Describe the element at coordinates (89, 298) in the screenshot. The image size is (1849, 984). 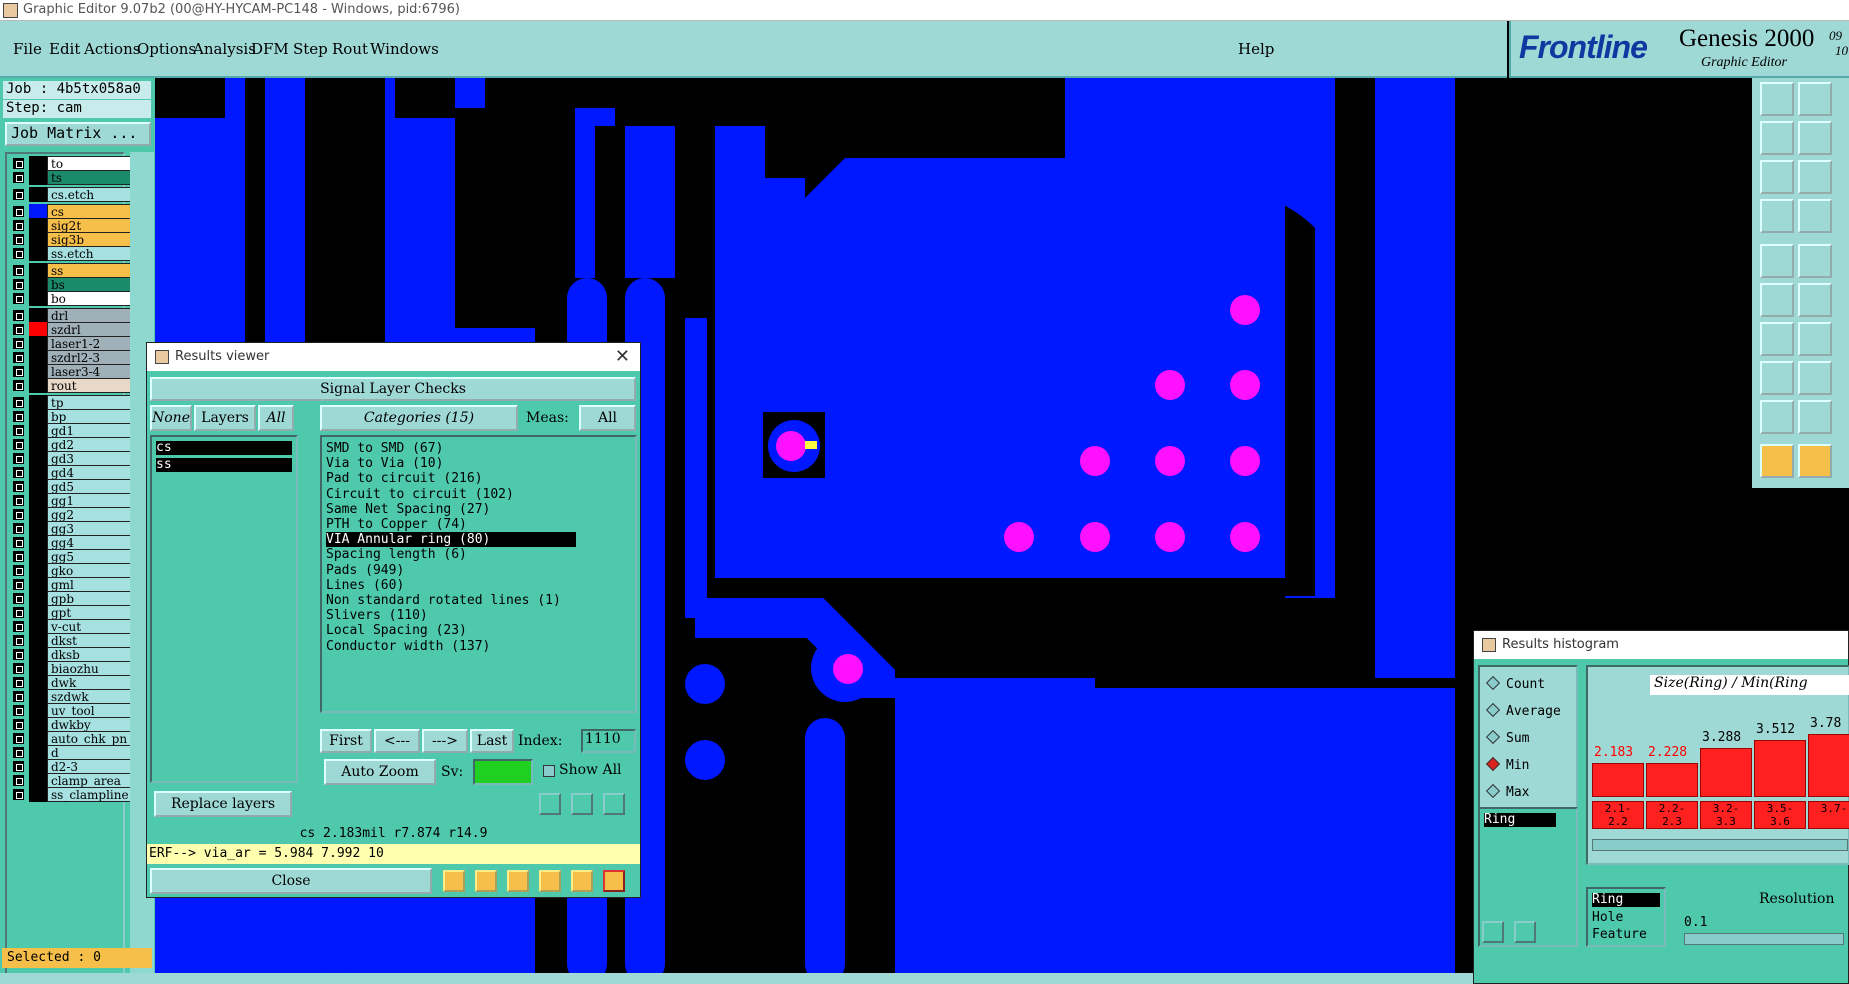
I see `layer-name: bo` at that location.